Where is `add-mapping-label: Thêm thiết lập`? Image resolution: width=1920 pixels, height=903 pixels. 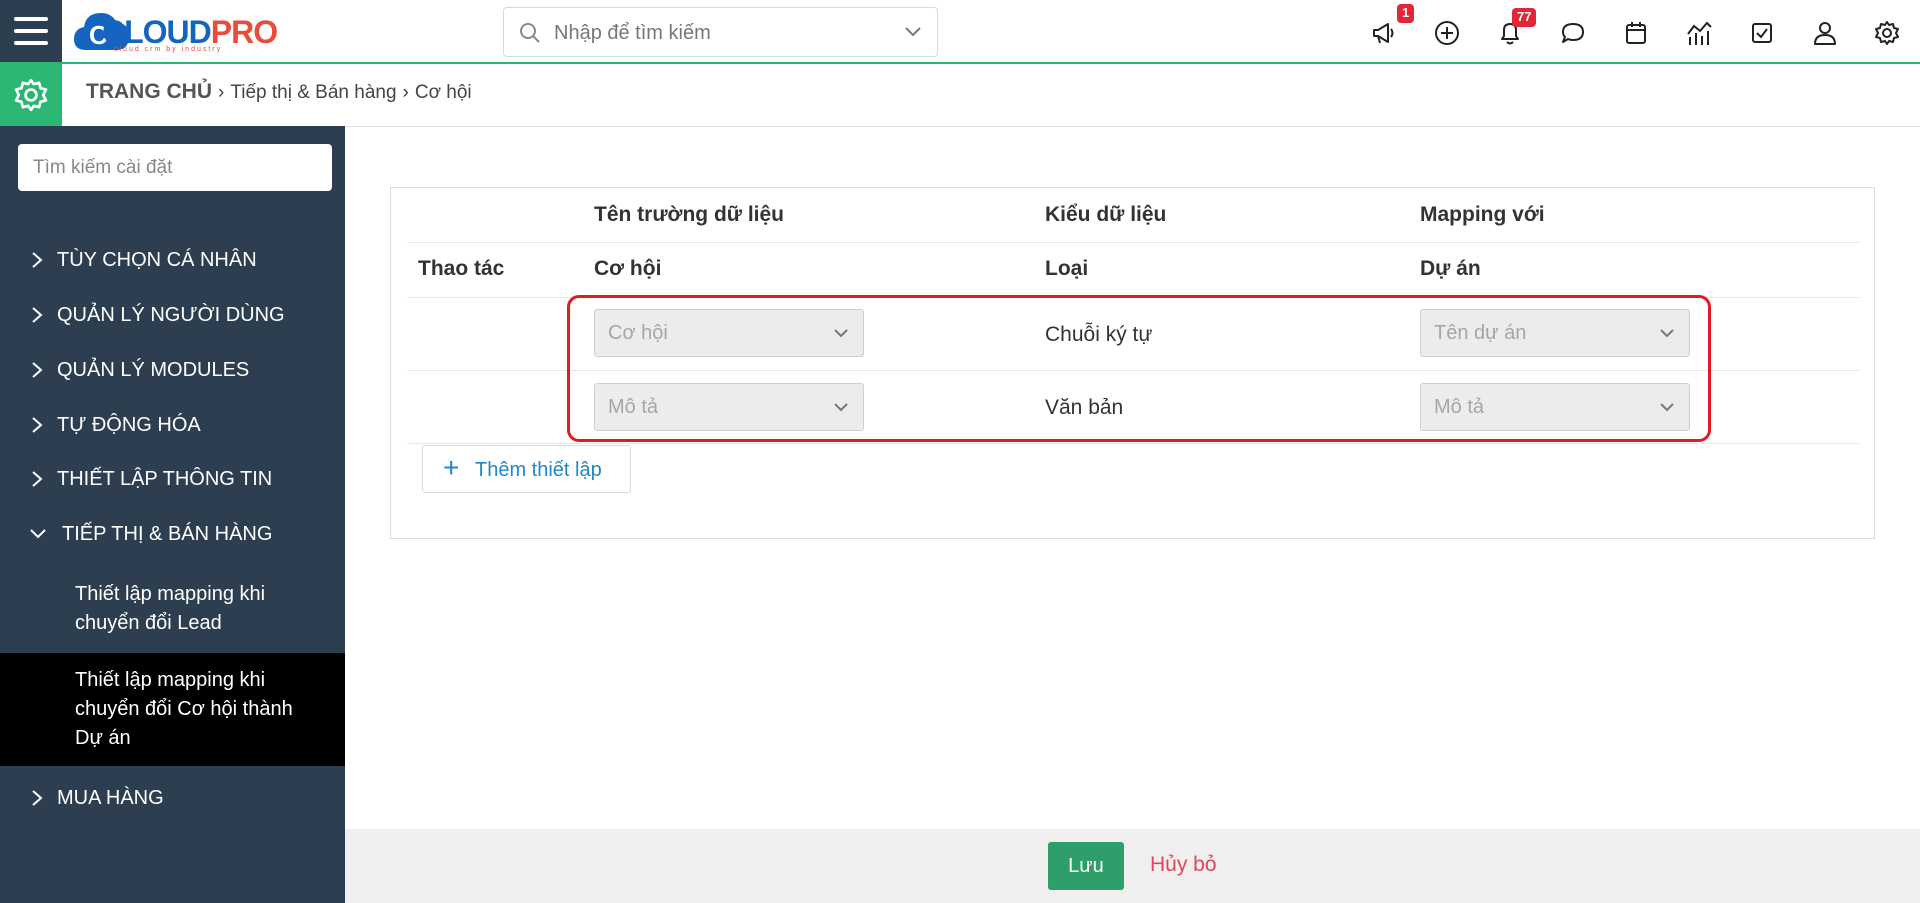 add-mapping-label: Thêm thiết lập is located at coordinates (538, 470).